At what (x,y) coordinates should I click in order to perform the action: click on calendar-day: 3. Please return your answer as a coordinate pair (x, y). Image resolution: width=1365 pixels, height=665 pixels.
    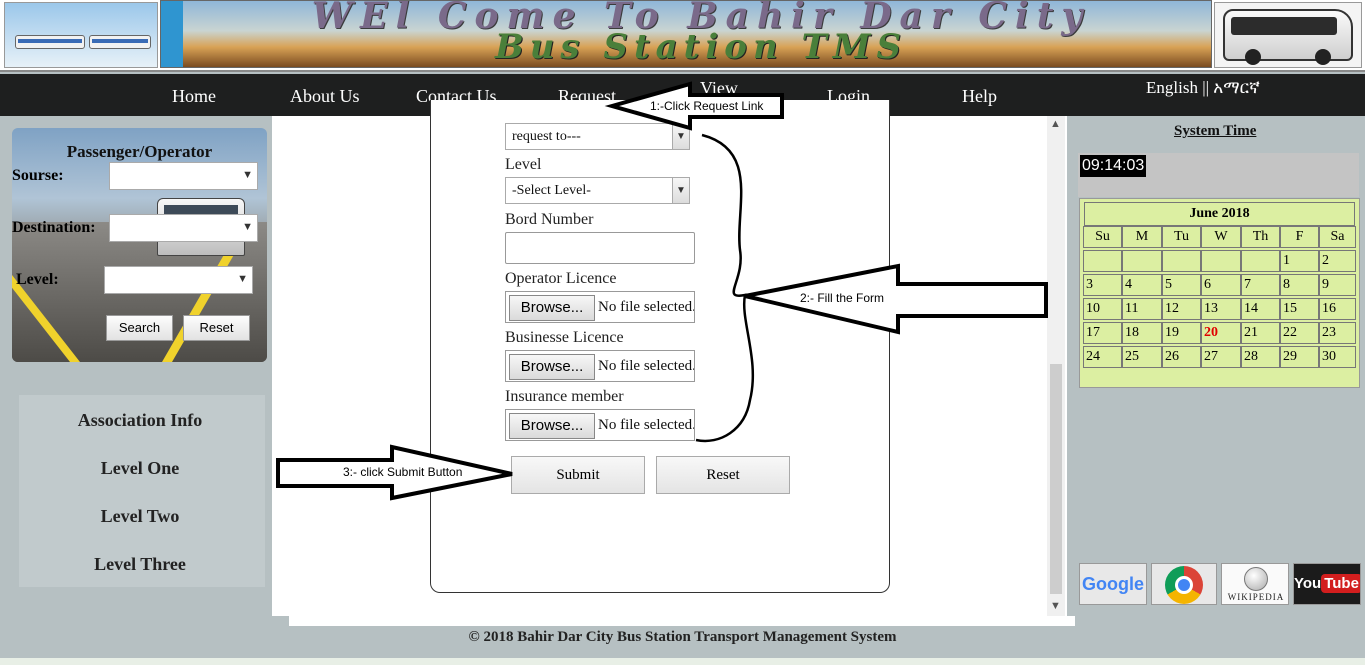
    Looking at the image, I should click on (1102, 285).